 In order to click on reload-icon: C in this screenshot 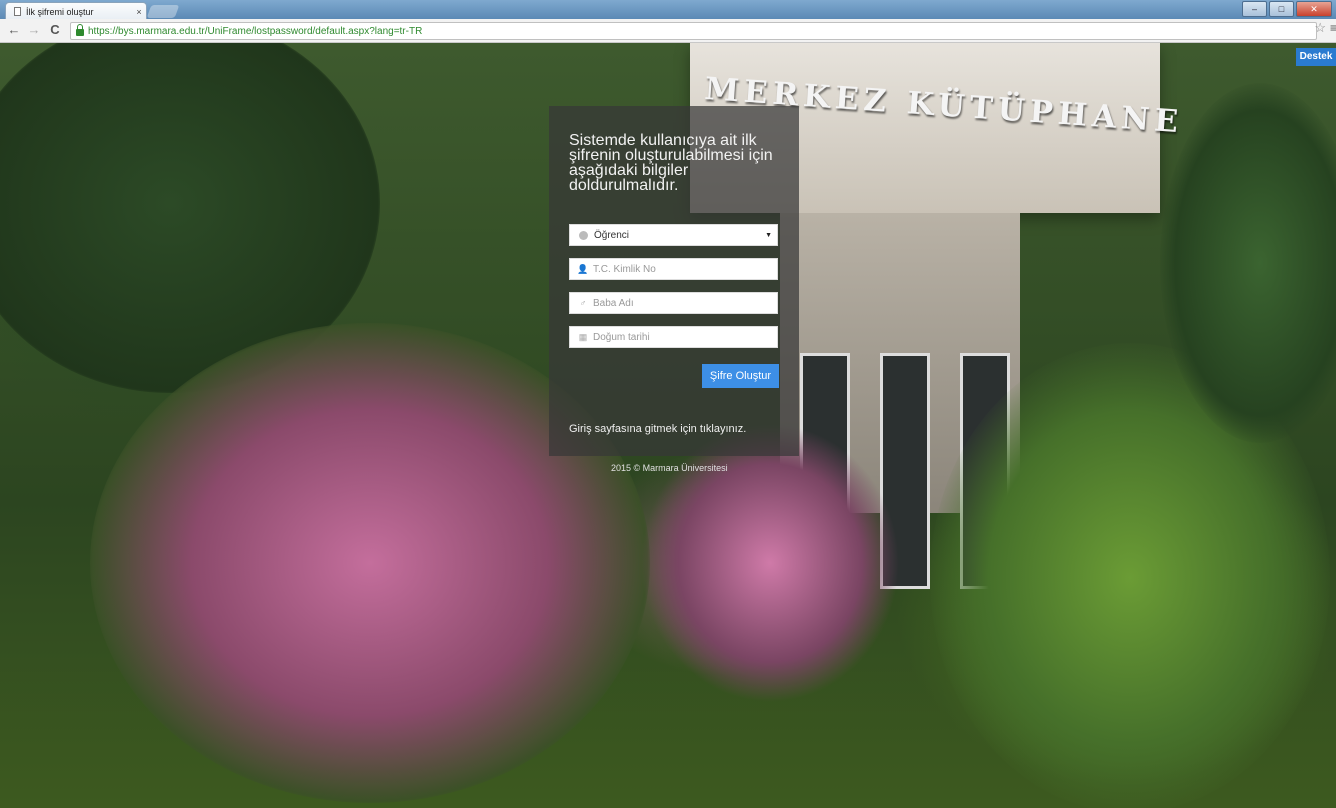, I will do `click(55, 30)`.